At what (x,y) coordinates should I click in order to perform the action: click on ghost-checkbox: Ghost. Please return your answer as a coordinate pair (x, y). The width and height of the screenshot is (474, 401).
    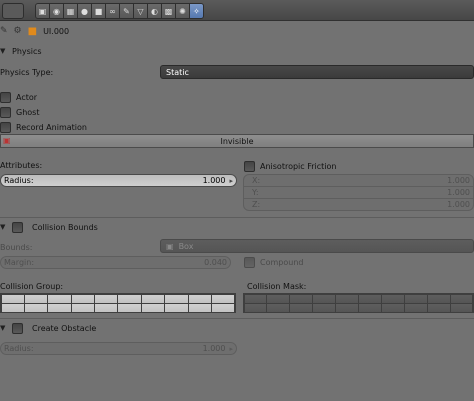
    Looking at the image, I should click on (19, 112).